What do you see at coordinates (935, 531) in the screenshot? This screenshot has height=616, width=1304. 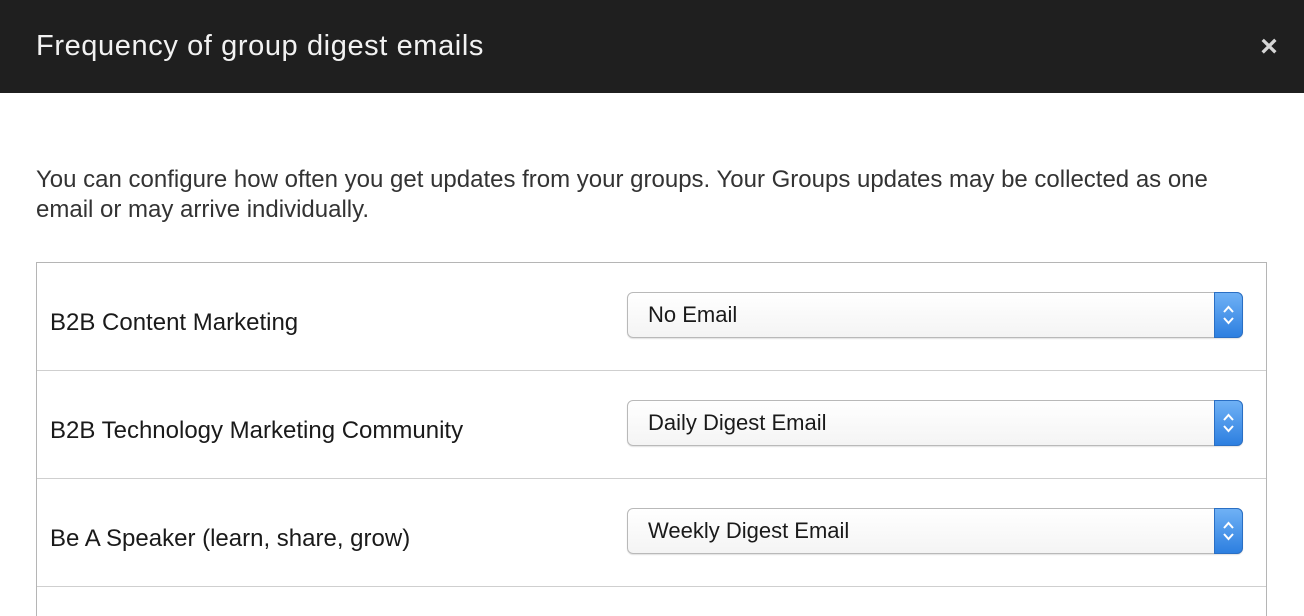 I see `frequency-select: Weekly Digest Email` at bounding box center [935, 531].